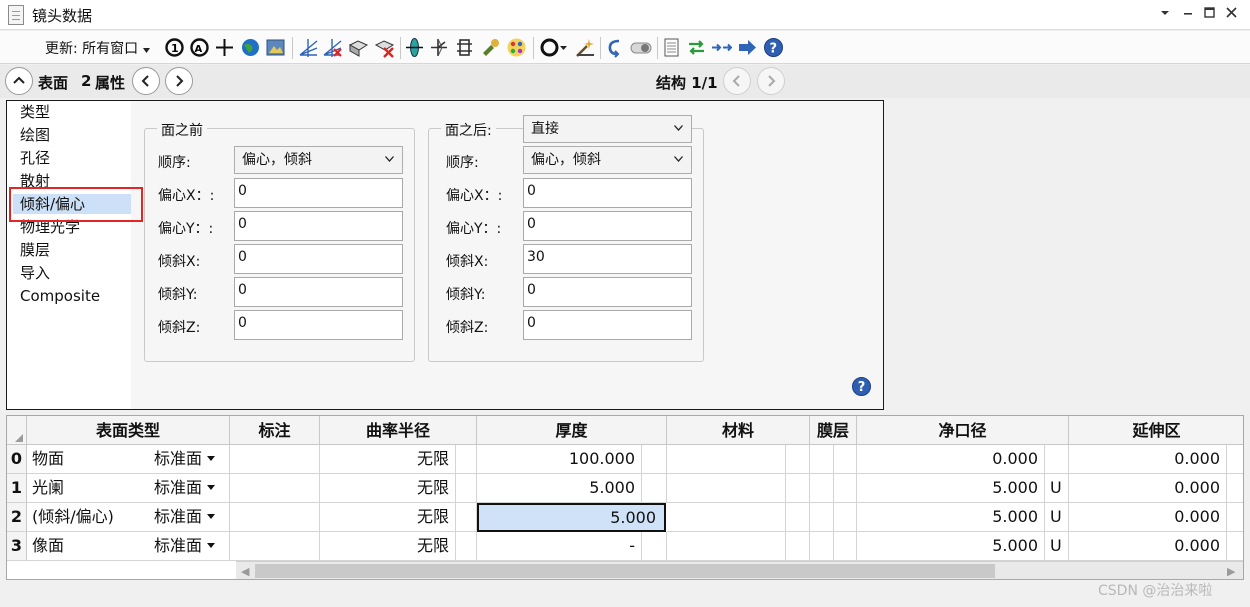  I want to click on clear-semi-dia-flag, so click(1057, 459).